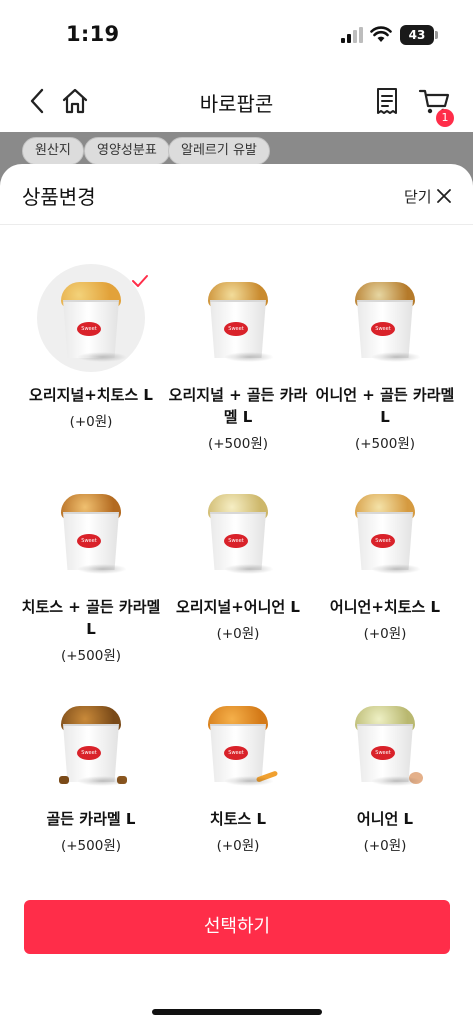 Image resolution: width=473 pixels, height=1024 pixels. I want to click on product-name: 어니언+치토스 L, so click(385, 607).